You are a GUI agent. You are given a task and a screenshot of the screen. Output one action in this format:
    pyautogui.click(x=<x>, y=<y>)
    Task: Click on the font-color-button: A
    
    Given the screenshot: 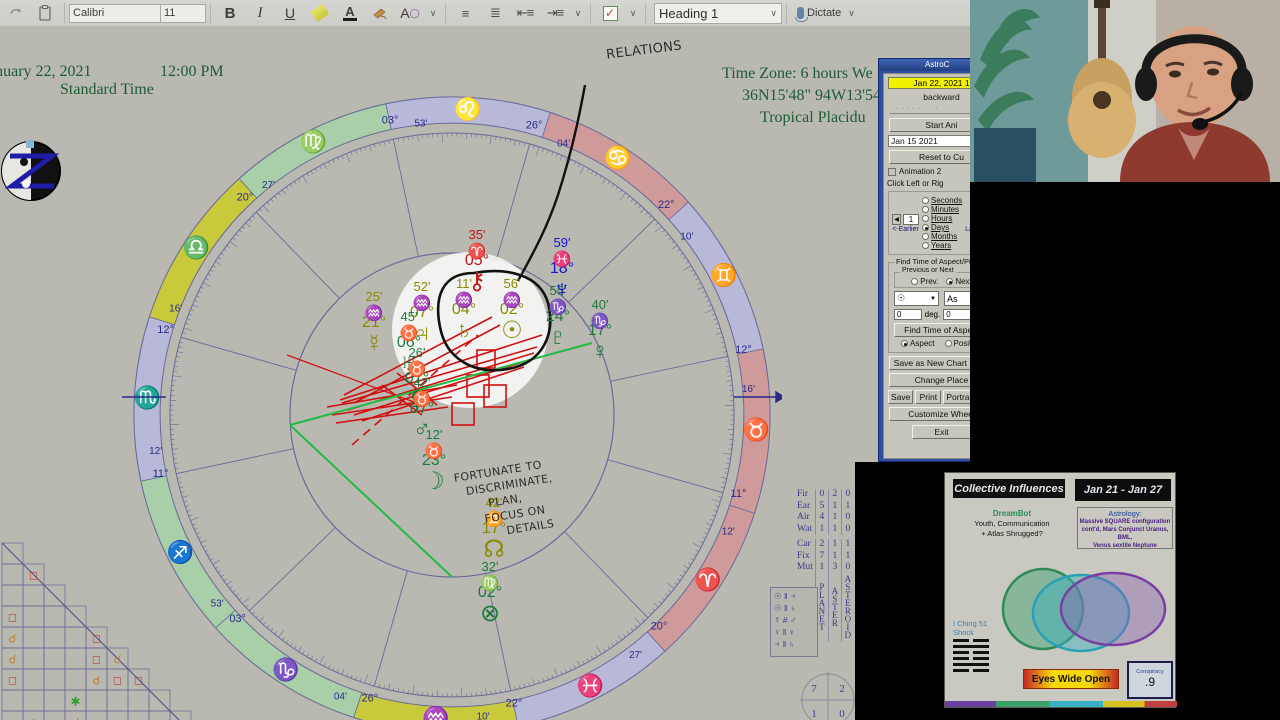 What is the action you would take?
    pyautogui.click(x=350, y=13)
    